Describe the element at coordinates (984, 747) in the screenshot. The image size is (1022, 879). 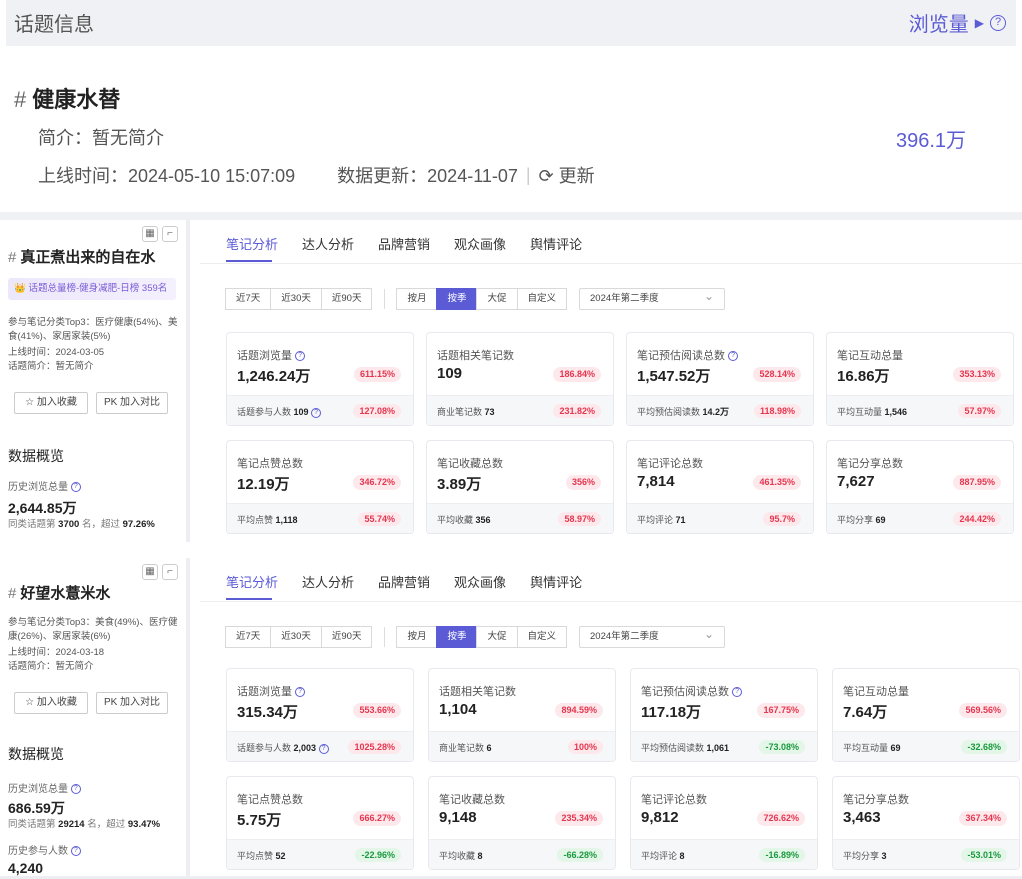
I see `sub-change-badge: -32.68%` at that location.